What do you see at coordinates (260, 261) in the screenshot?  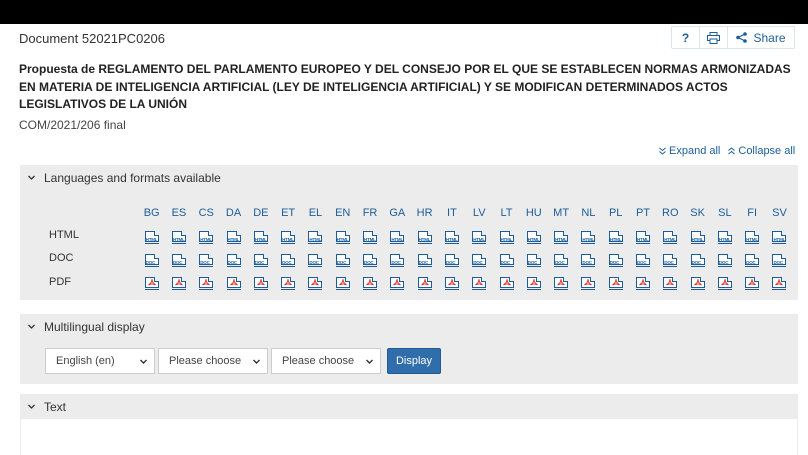 I see `doc-link-de: DOC` at bounding box center [260, 261].